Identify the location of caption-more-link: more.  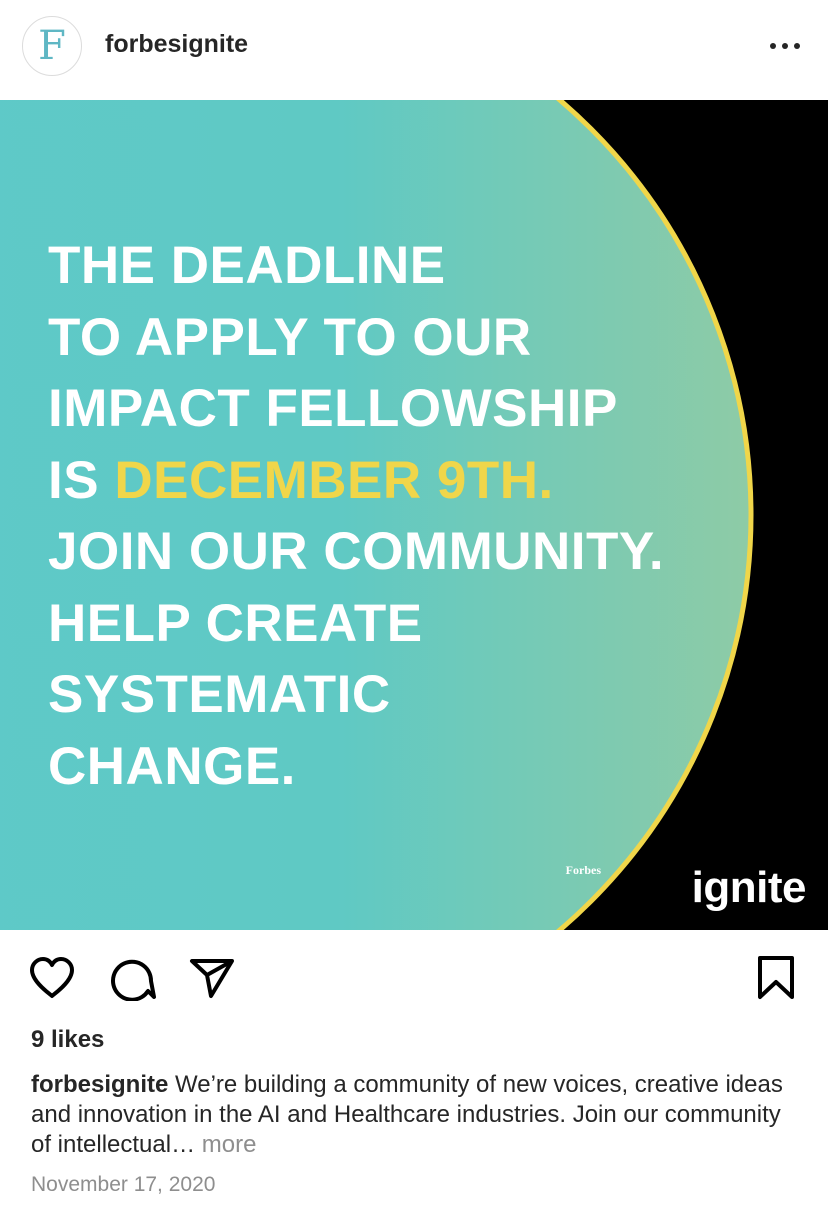
(226, 1144).